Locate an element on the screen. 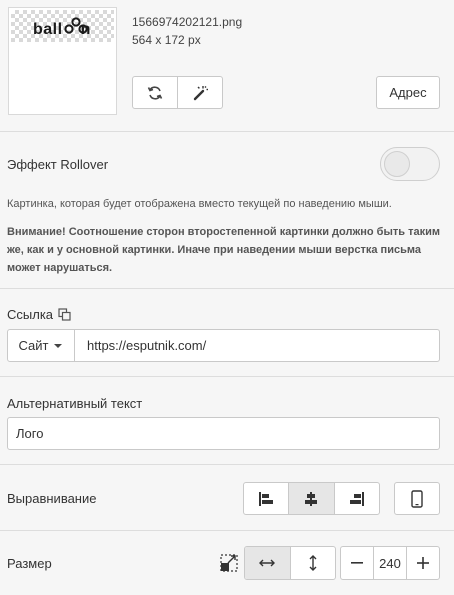  toggle-knob is located at coordinates (397, 164).